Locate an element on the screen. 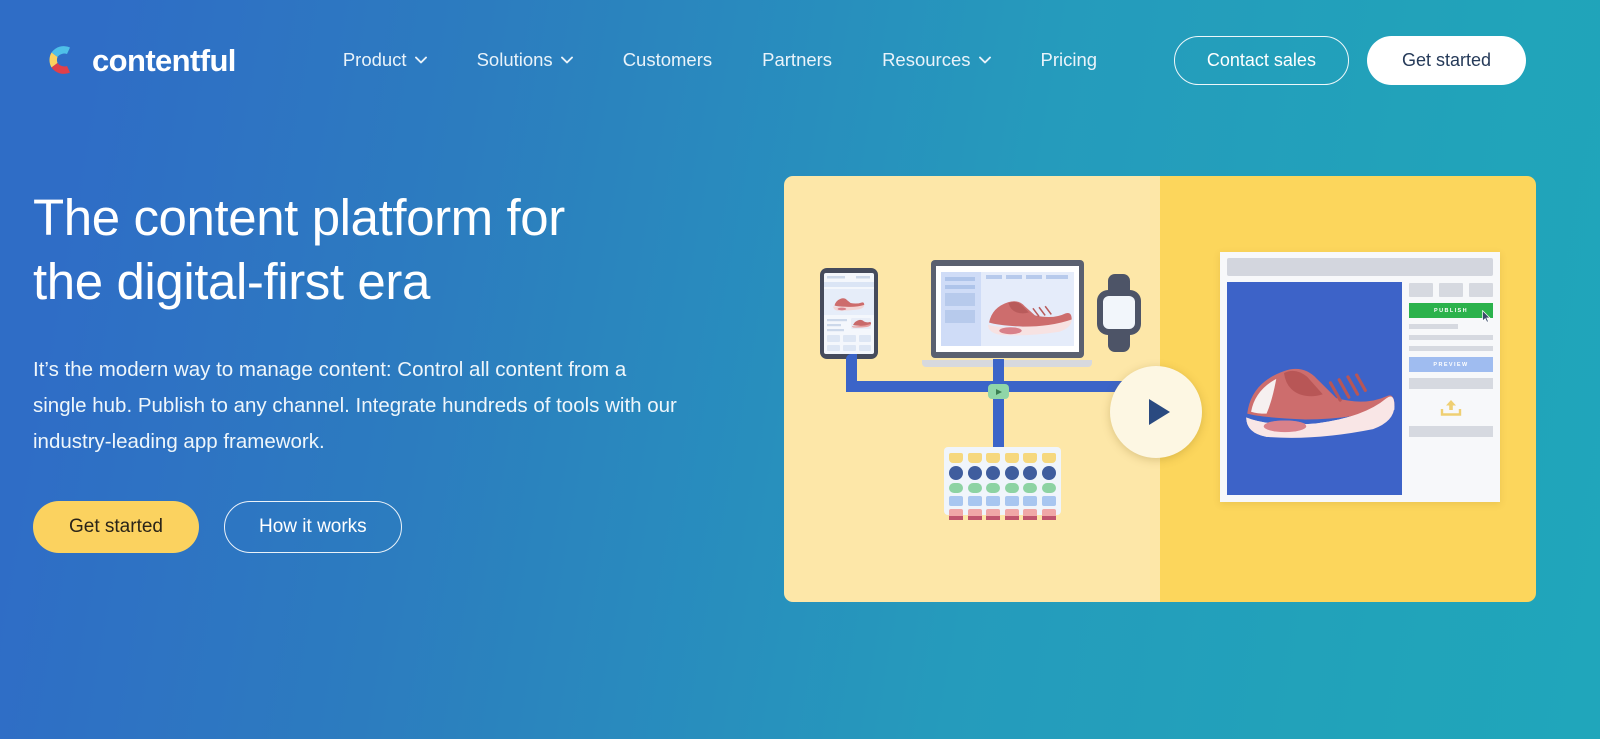  browser-canvas is located at coordinates (1314, 388).